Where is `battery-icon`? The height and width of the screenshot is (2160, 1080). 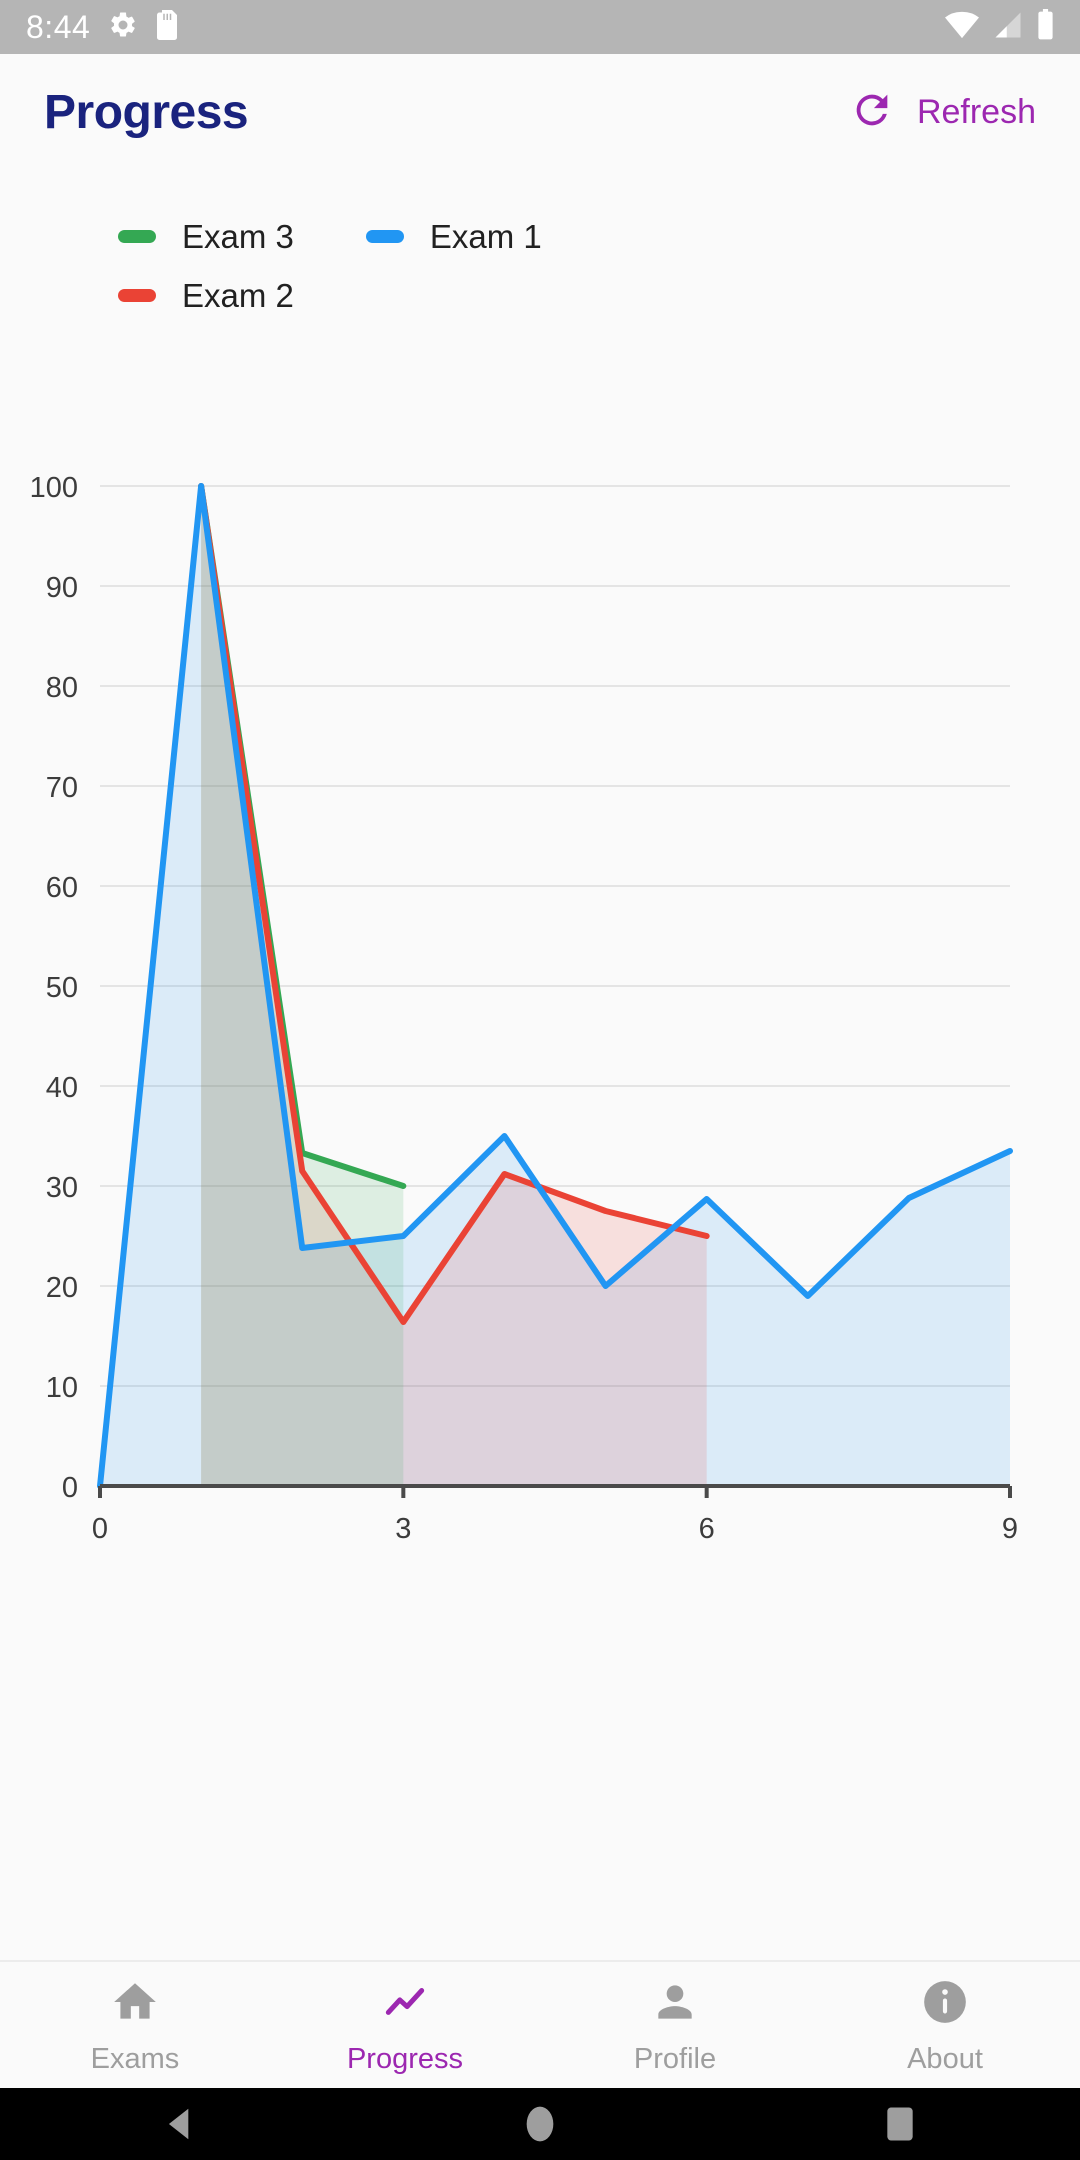
battery-icon is located at coordinates (1045, 27).